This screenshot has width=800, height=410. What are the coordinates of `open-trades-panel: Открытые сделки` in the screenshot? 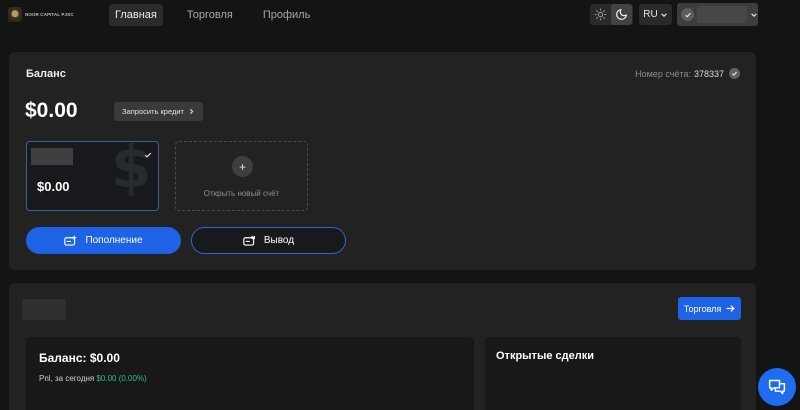 It's located at (613, 373).